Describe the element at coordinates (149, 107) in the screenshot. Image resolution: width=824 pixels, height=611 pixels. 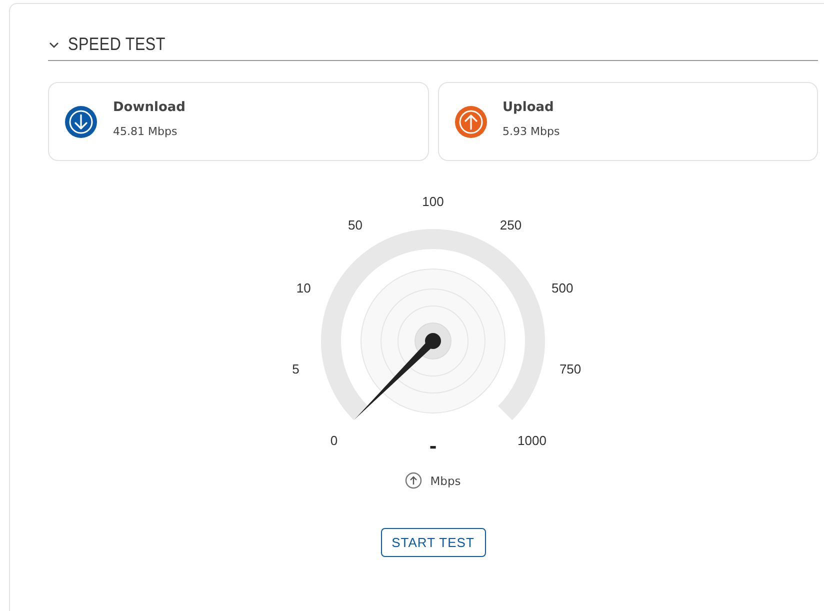
I see `result-label: Download` at that location.